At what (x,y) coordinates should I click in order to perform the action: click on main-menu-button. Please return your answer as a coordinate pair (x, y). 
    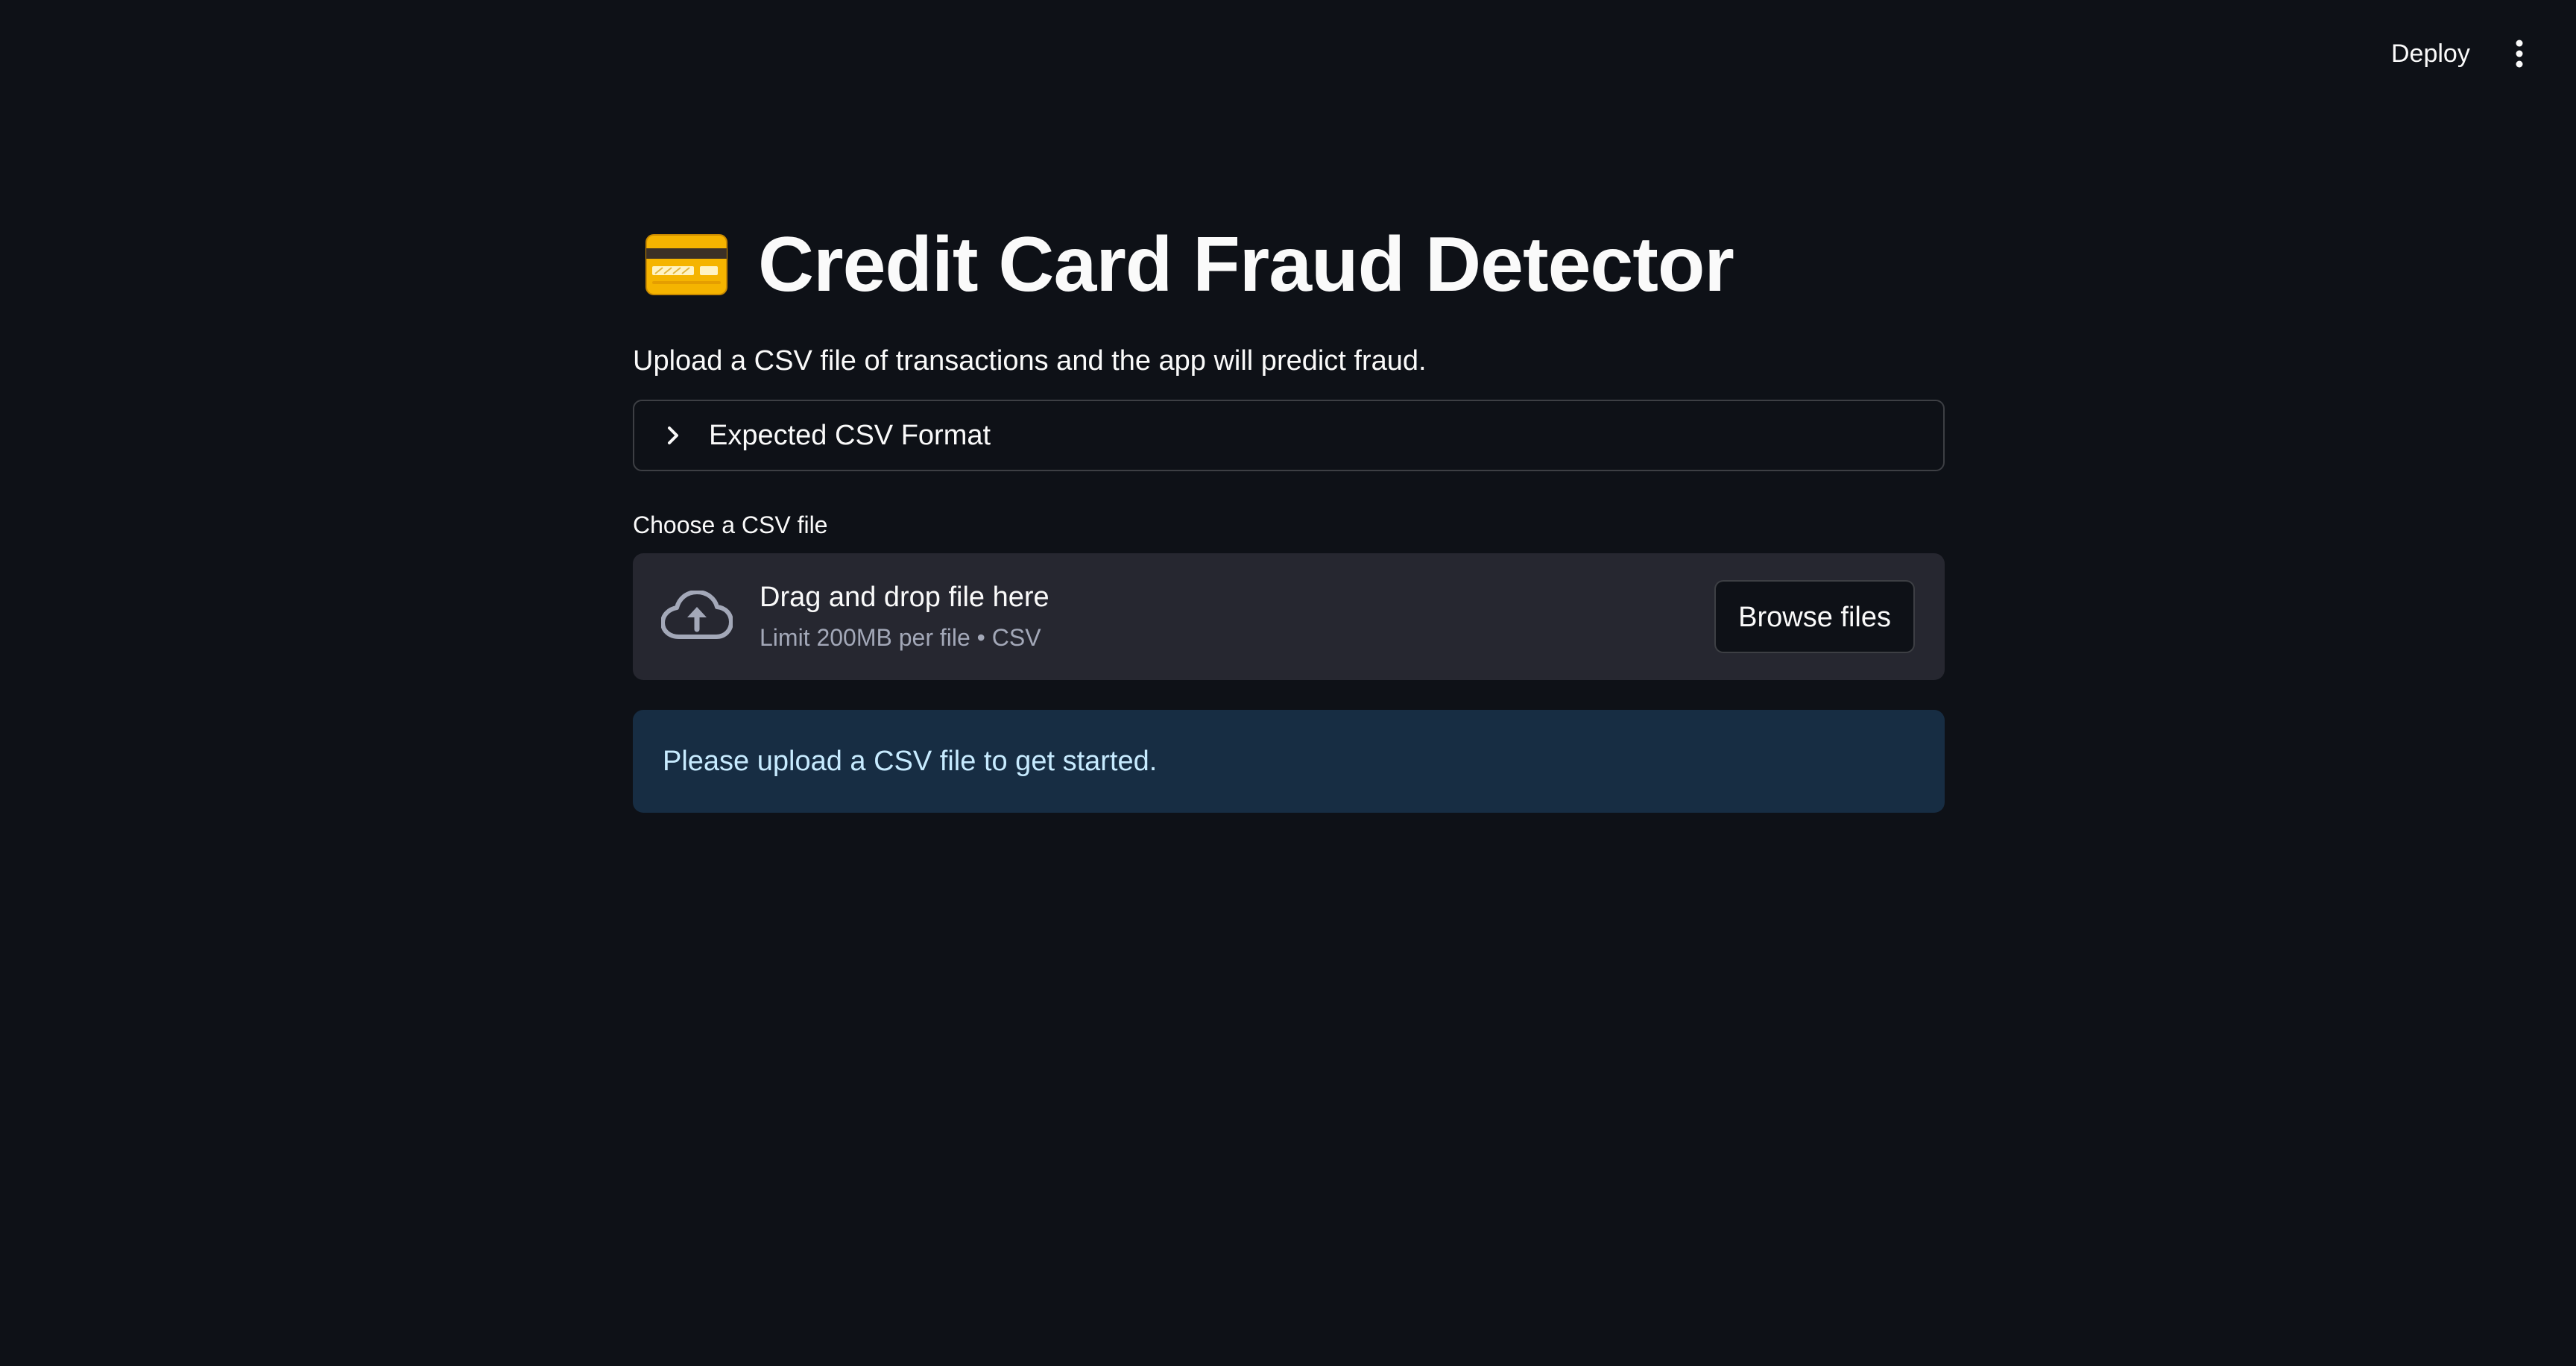
    Looking at the image, I should click on (2519, 54).